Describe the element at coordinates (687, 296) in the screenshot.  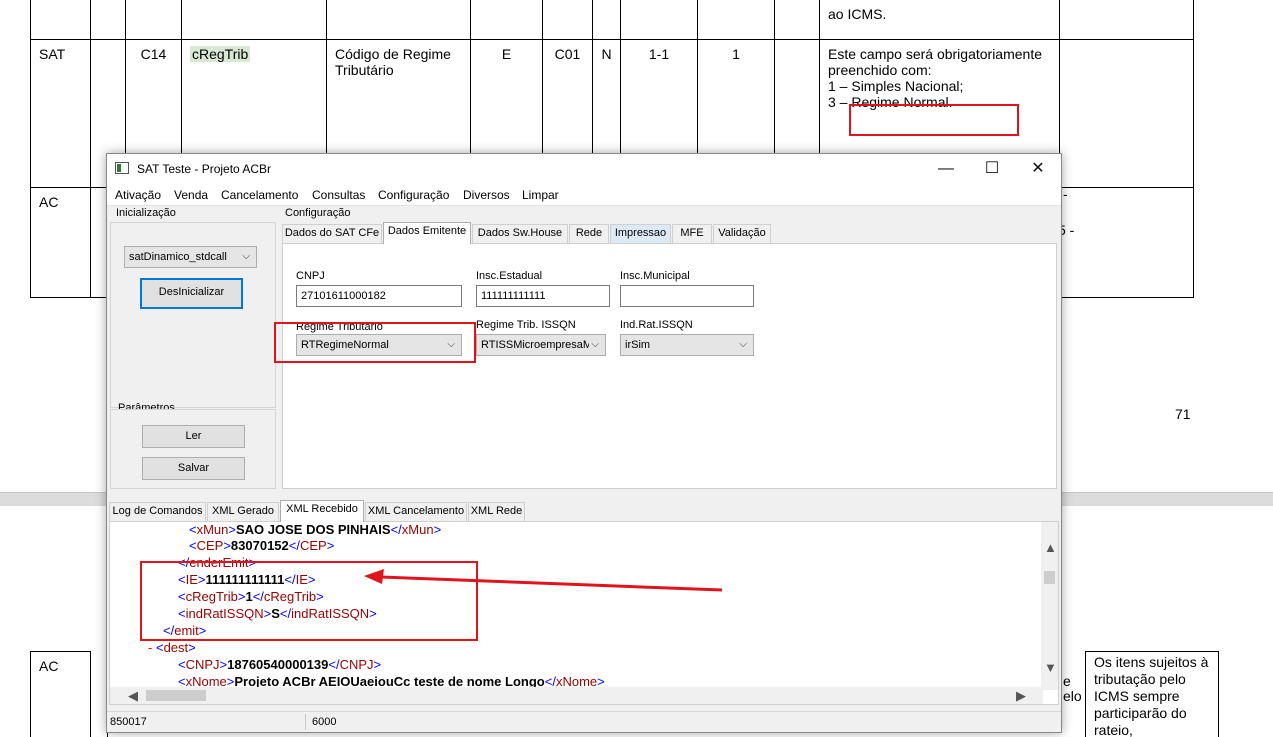
I see `im-field` at that location.